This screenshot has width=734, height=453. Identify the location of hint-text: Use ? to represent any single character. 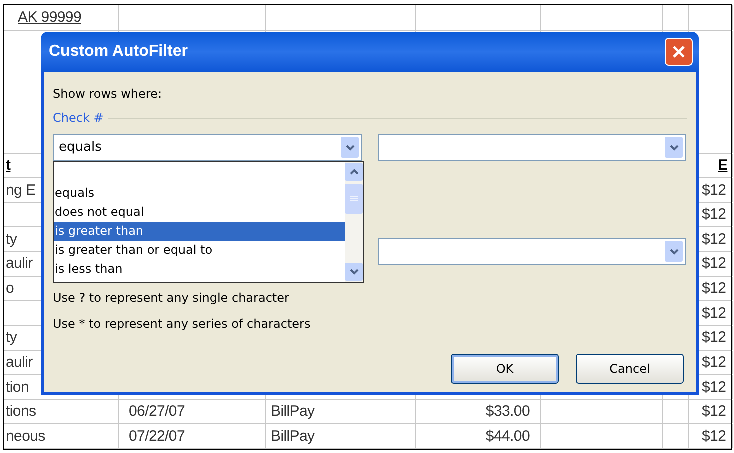
(171, 298).